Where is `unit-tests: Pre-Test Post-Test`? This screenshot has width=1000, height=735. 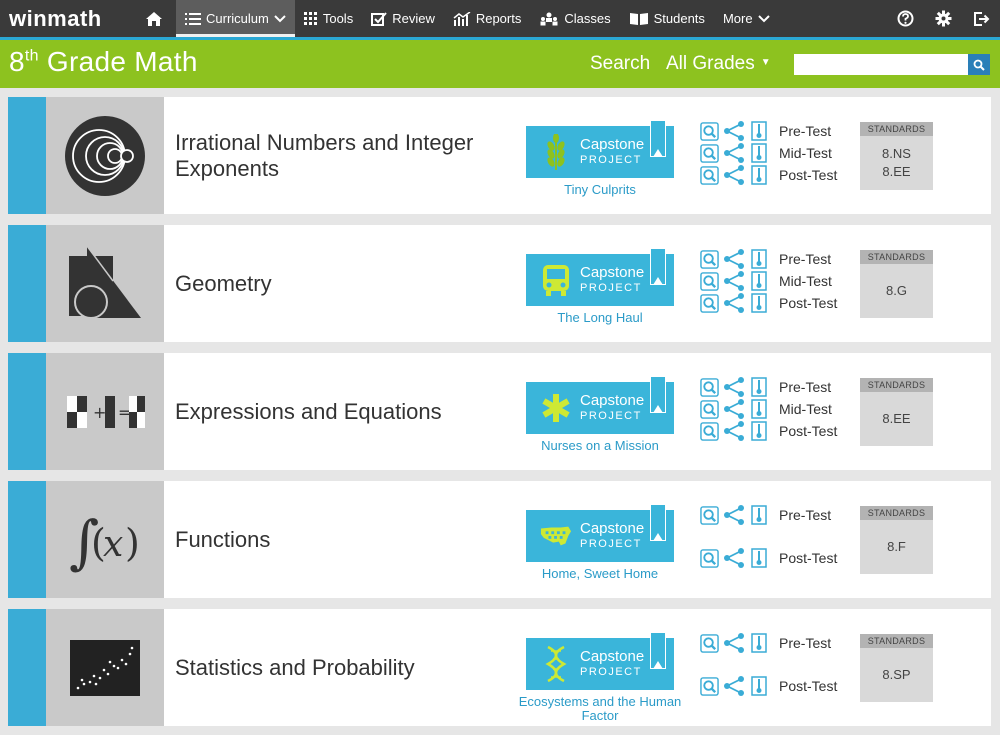 unit-tests: Pre-Test Post-Test is located at coordinates (773, 667).